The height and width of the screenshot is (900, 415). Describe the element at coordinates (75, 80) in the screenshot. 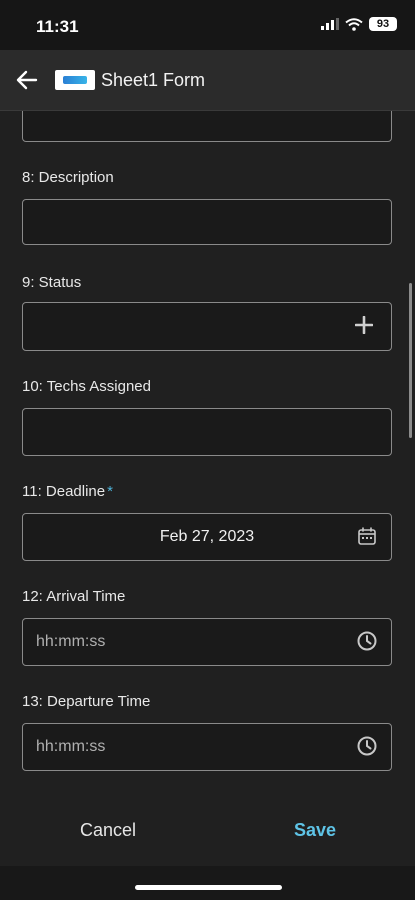

I see `app-logo` at that location.